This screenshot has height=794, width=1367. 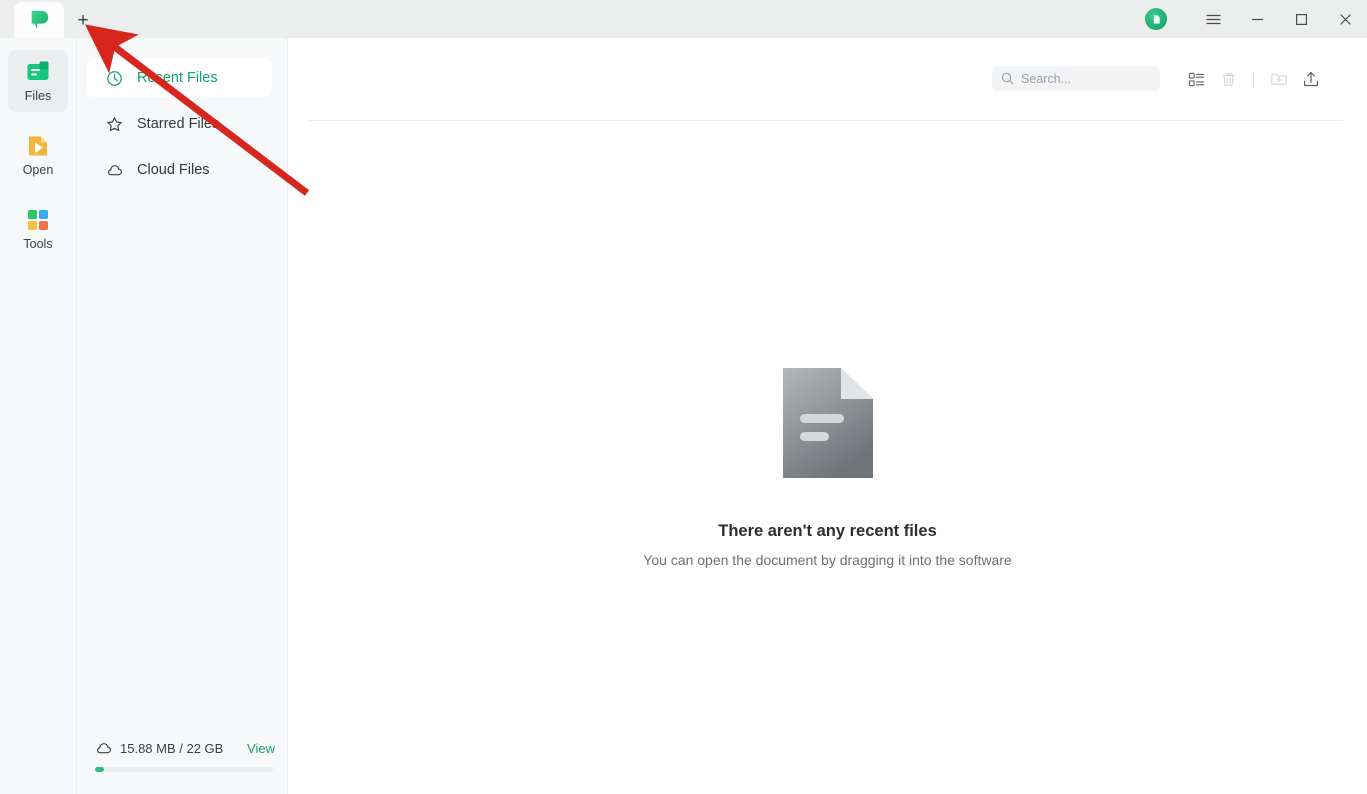 I want to click on storage-footer: 15.88 MB / 22 GB View, so click(x=182, y=762).